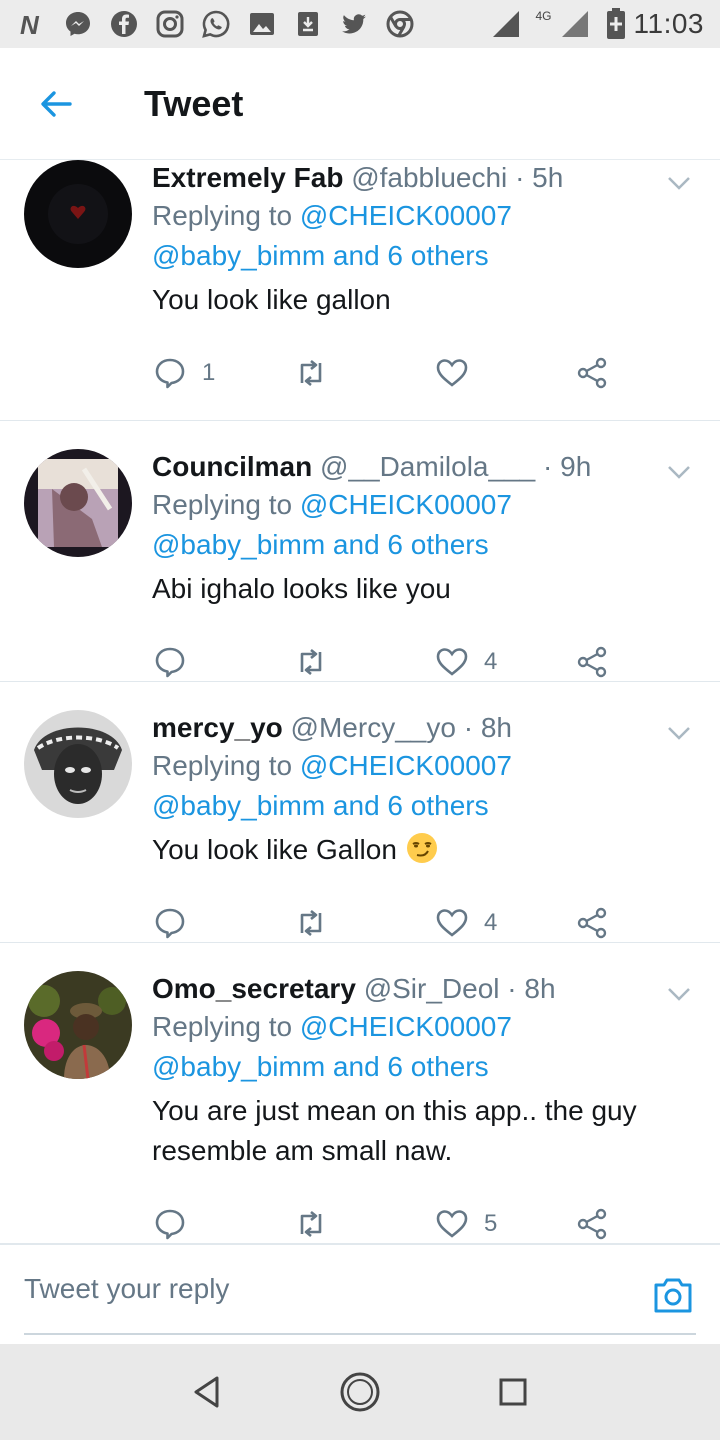 This screenshot has width=720, height=1440. I want to click on tweet-time: 8h, so click(496, 727).